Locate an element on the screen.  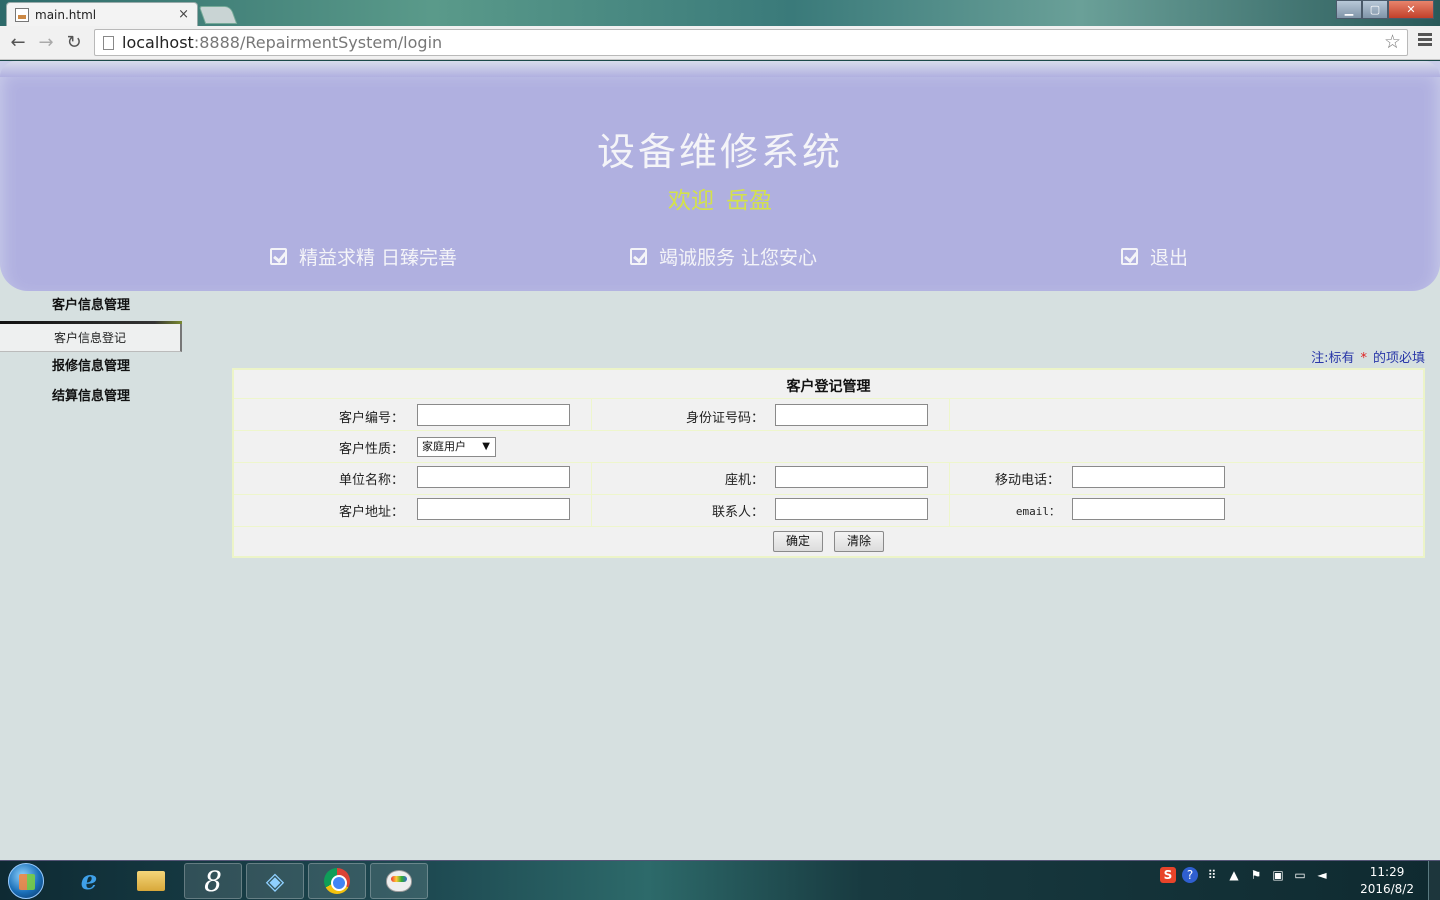
taskbar-clock: 11:29 2016/8/2 is located at coordinates (1387, 881).